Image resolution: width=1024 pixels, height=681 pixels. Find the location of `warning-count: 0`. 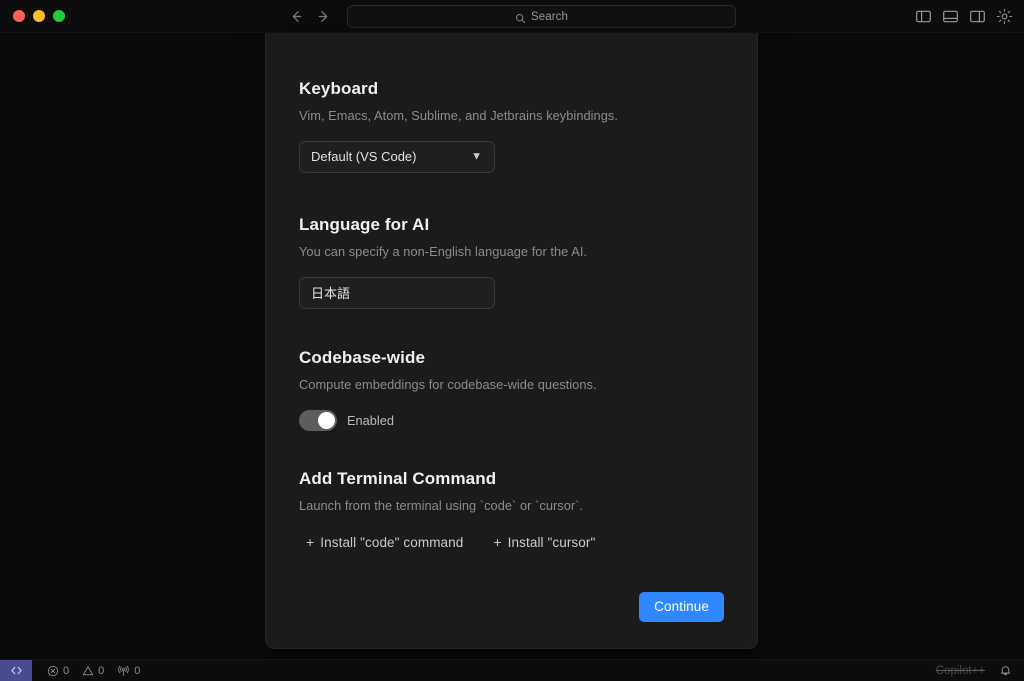

warning-count: 0 is located at coordinates (101, 670).